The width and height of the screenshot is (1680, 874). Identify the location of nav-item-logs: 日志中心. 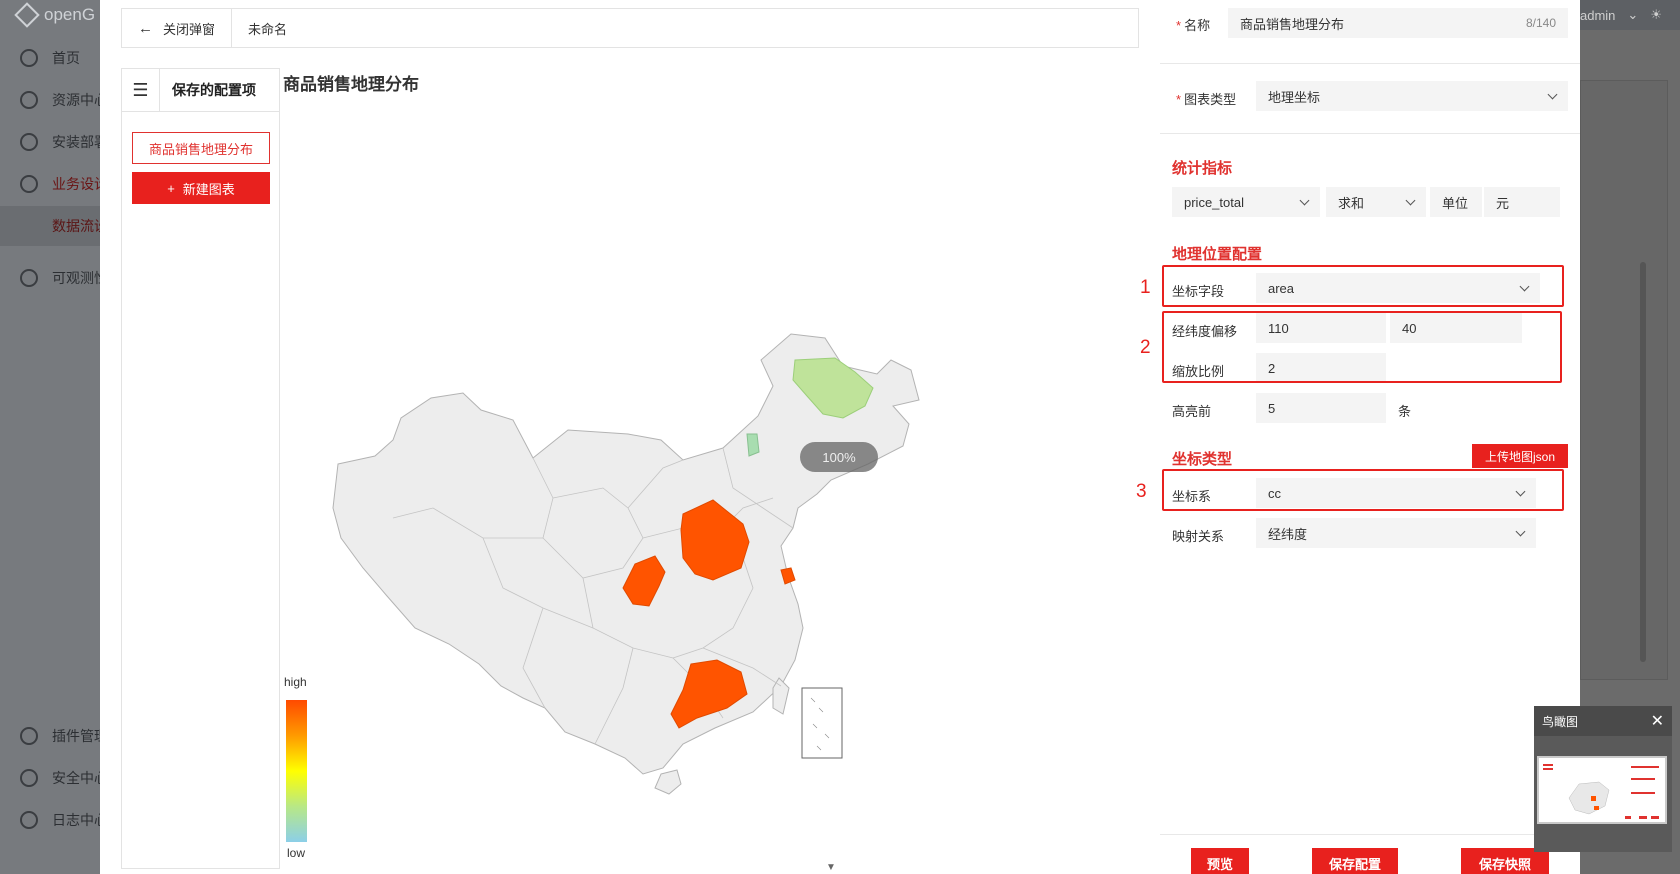
(50, 820).